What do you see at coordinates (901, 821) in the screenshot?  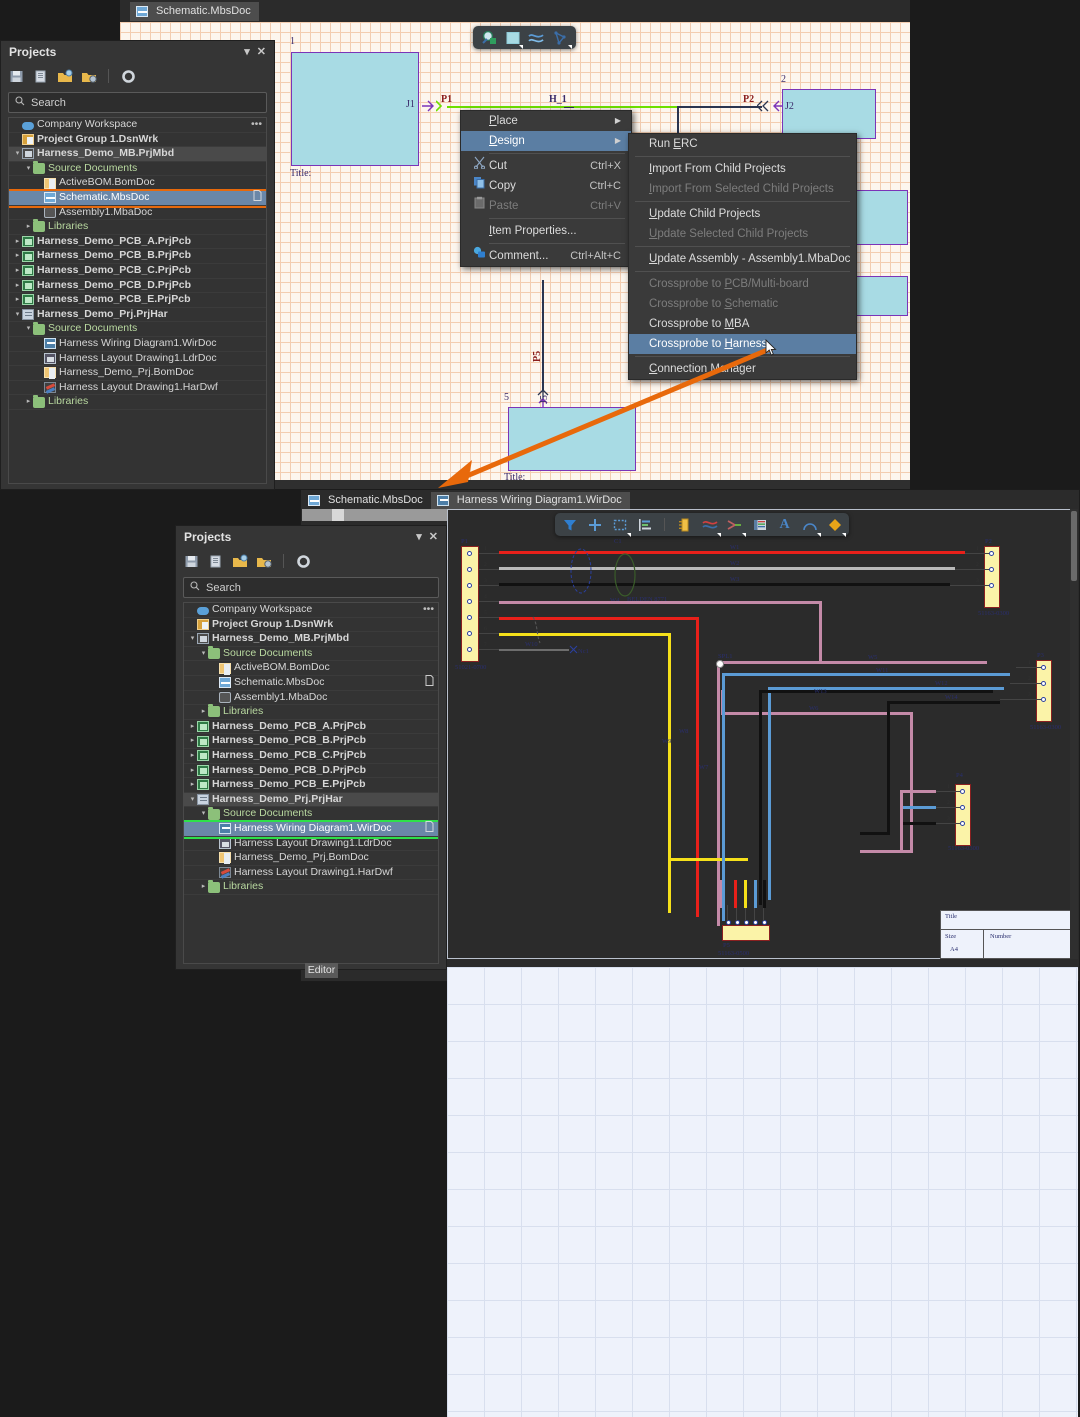 I see `wire-p4-pink-v` at bounding box center [901, 821].